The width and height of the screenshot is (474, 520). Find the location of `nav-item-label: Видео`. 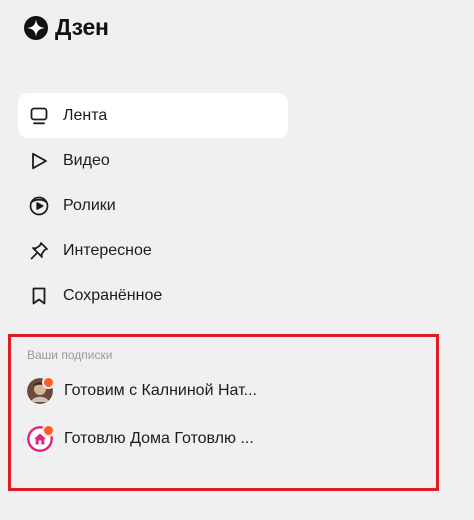

nav-item-label: Видео is located at coordinates (86, 160).